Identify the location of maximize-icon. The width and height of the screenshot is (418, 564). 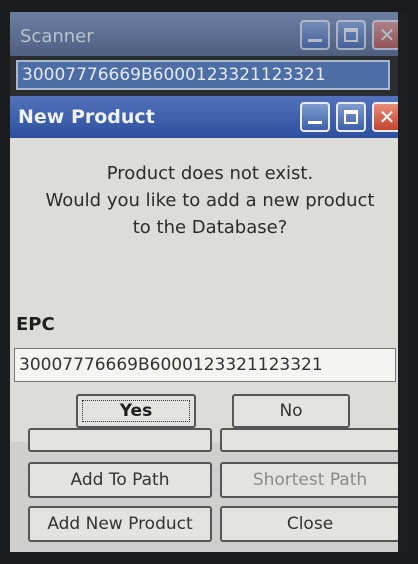
(351, 117).